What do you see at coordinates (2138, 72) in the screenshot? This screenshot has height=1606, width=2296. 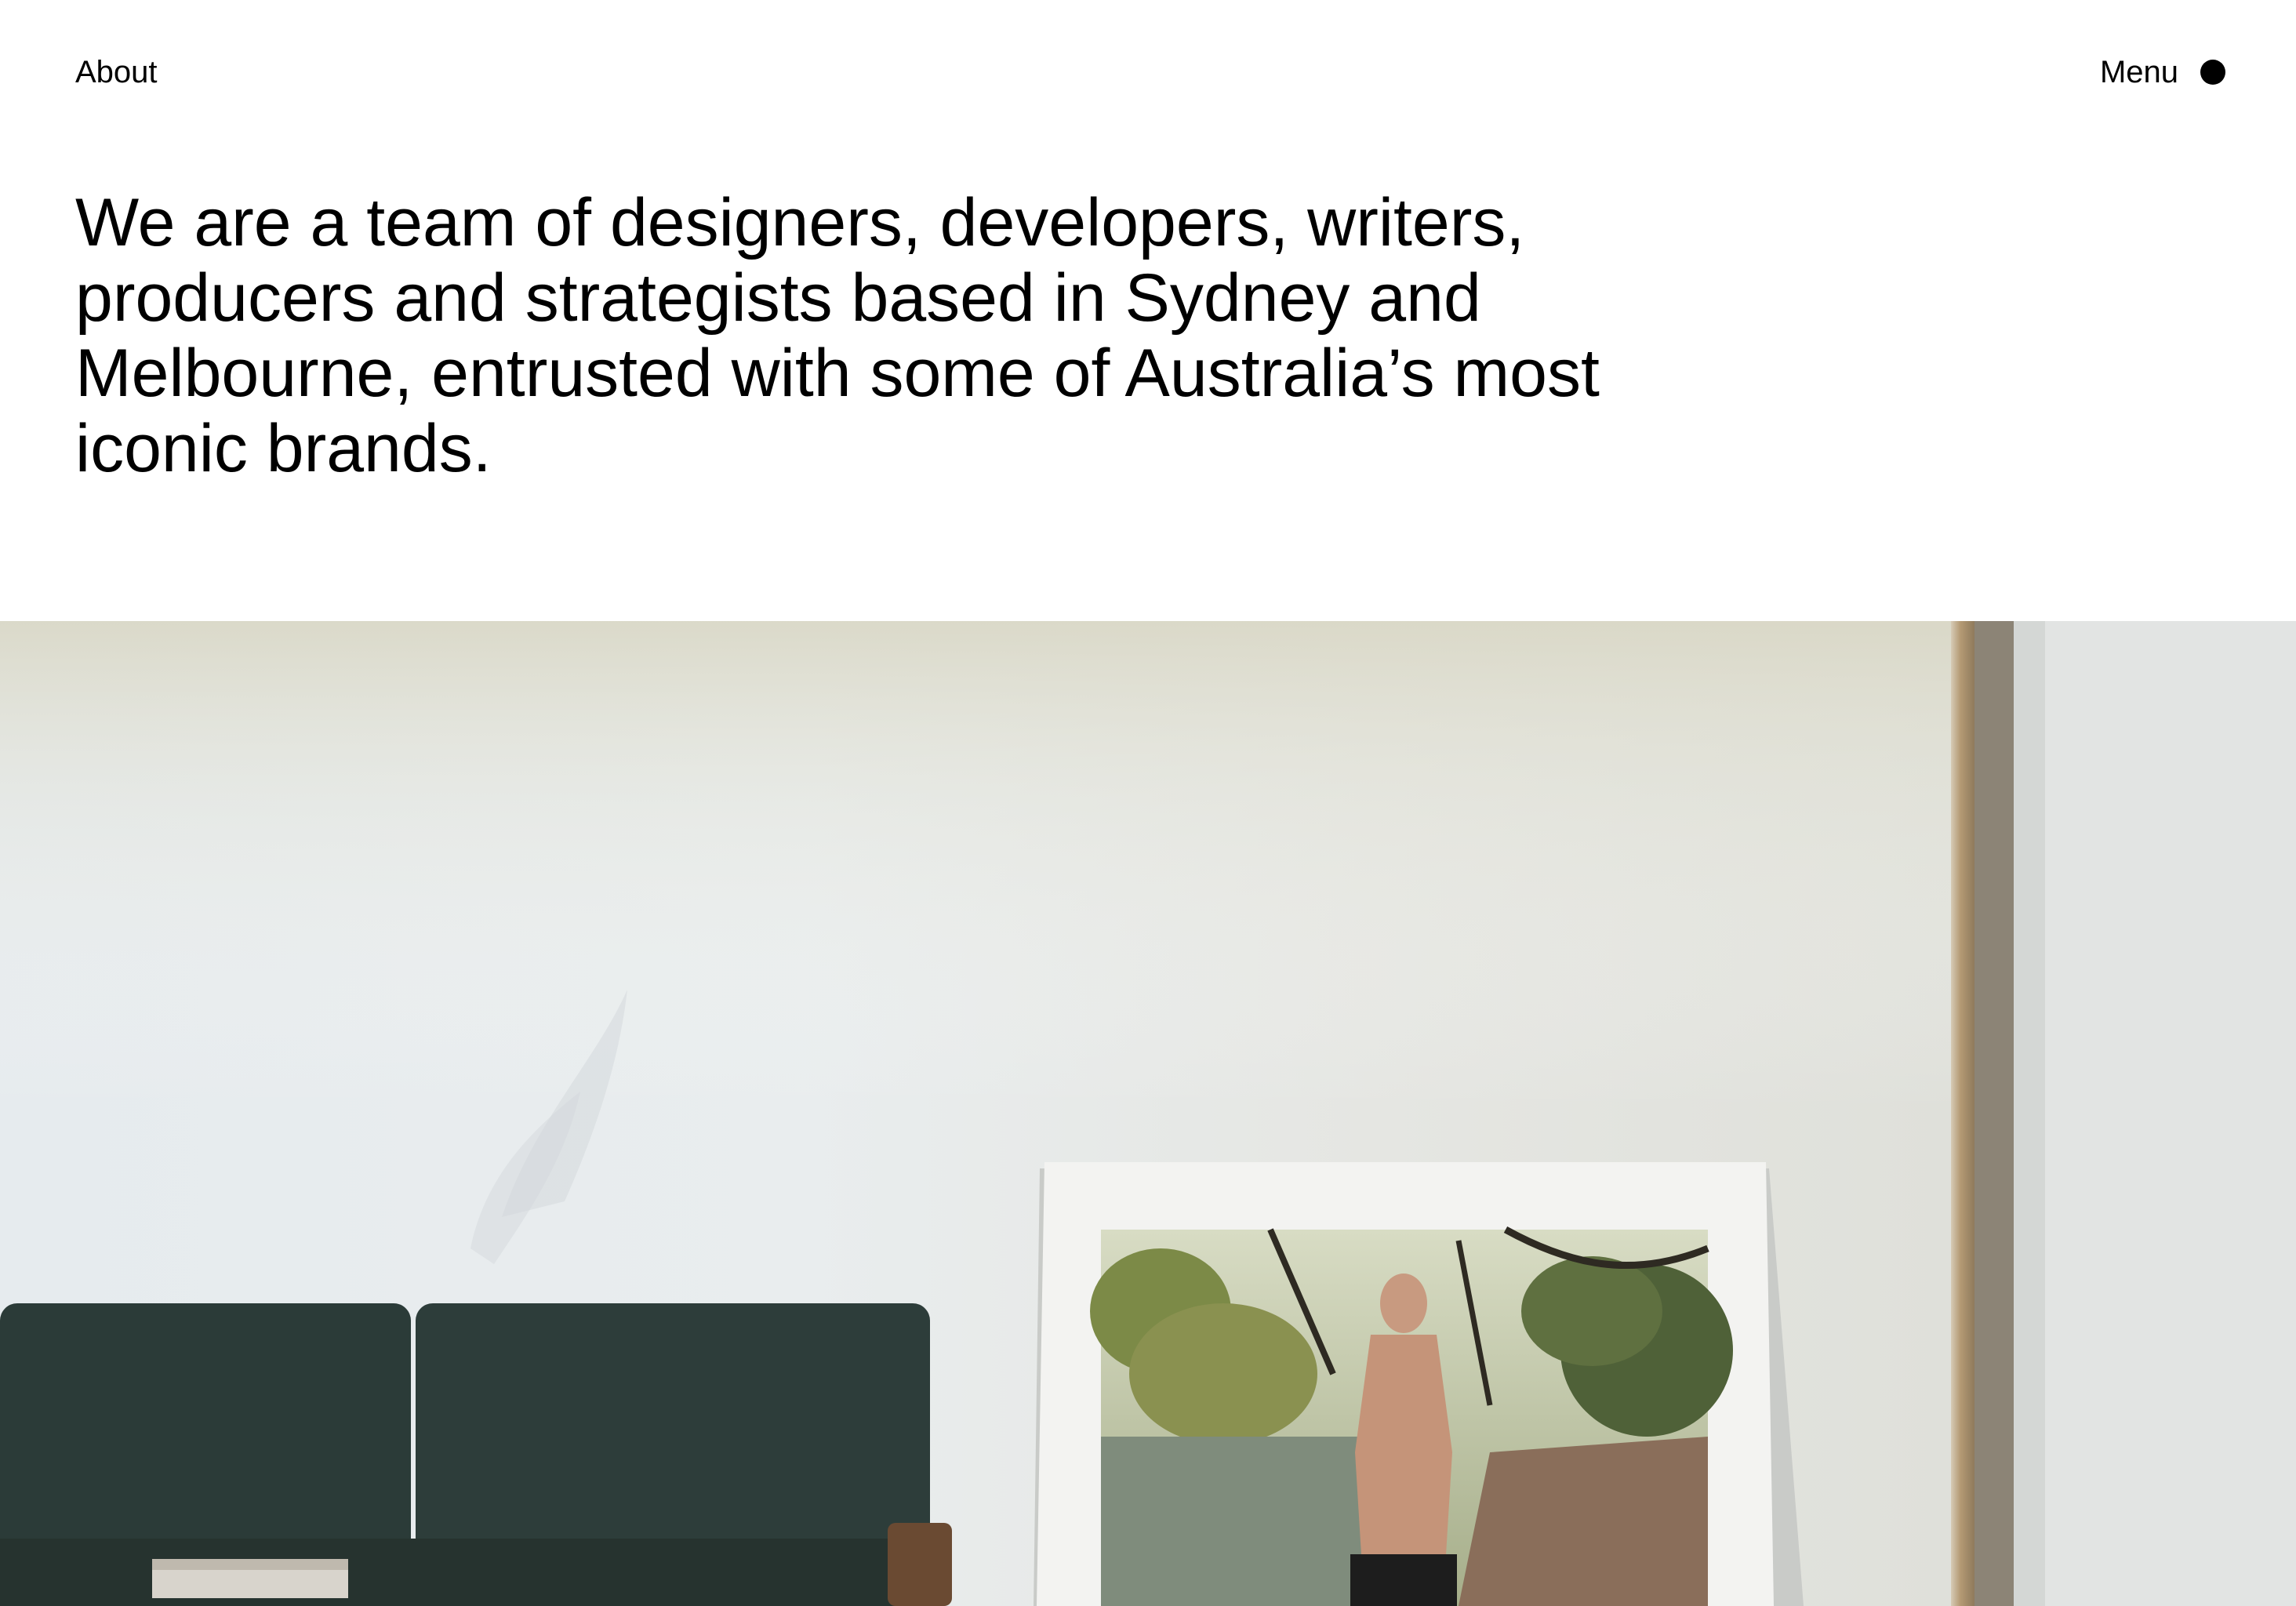 I see `menu-label: Menu` at bounding box center [2138, 72].